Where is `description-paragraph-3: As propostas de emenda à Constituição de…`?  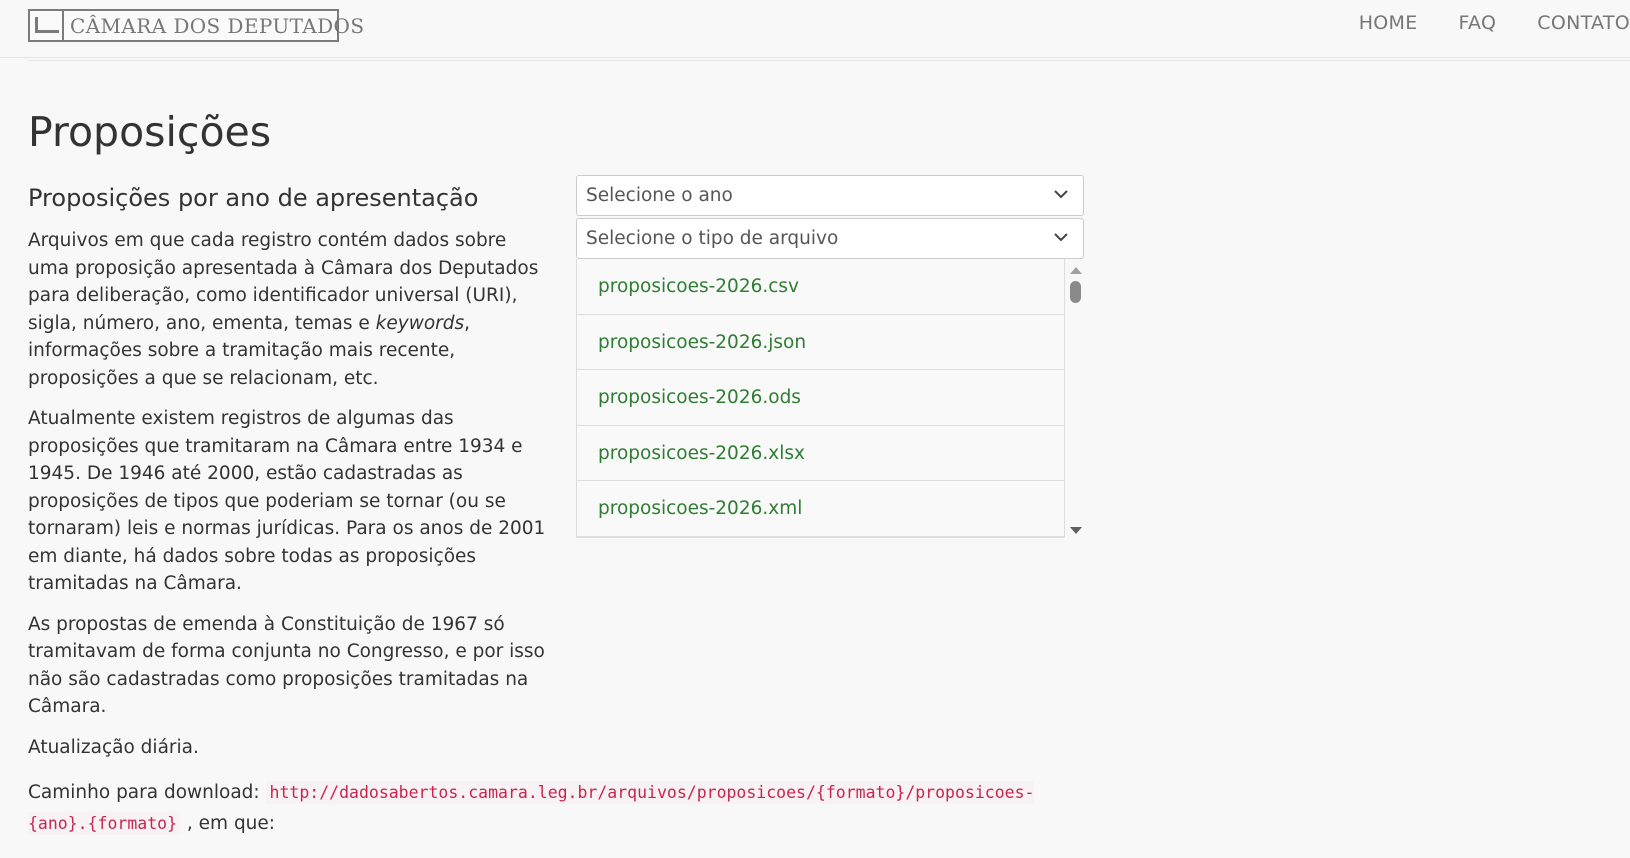
description-paragraph-3: As propostas de emenda à Constituição de… is located at coordinates (286, 665).